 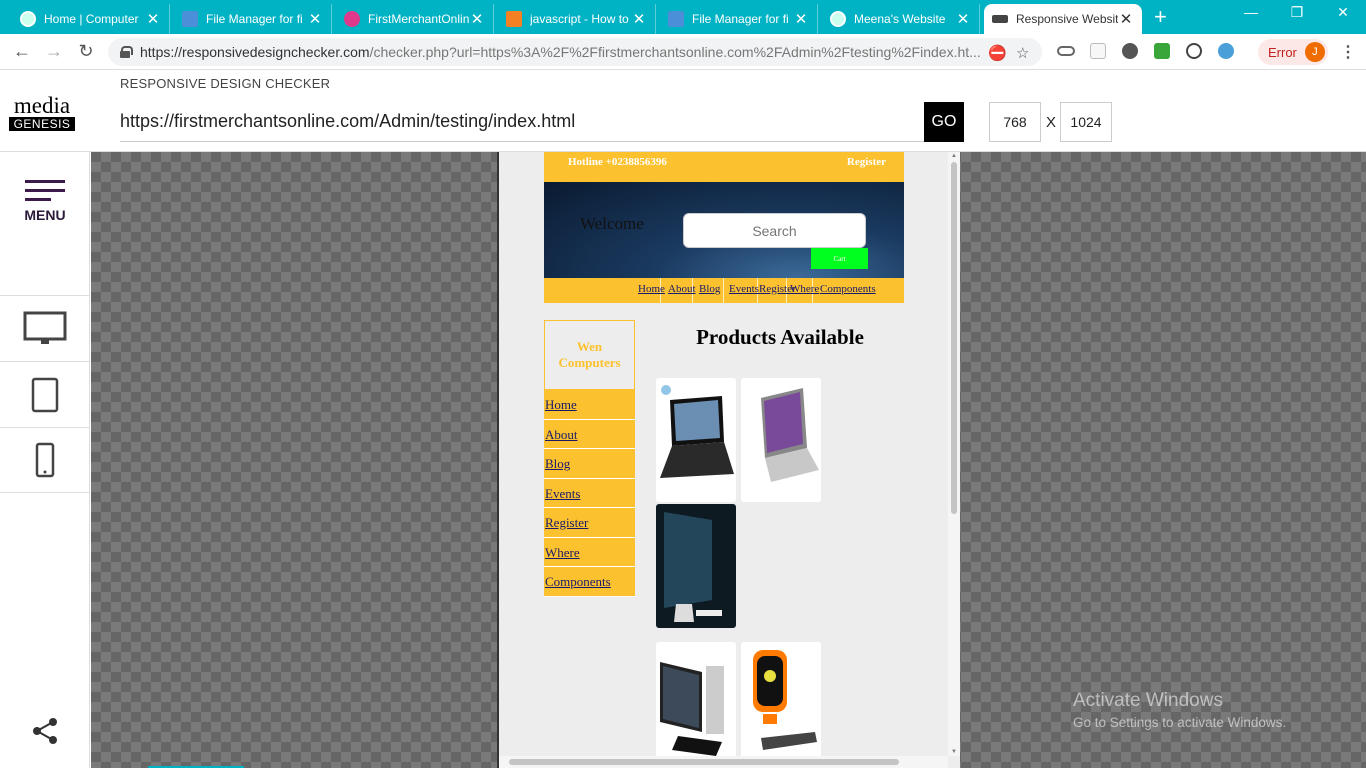 What do you see at coordinates (91, 19) in the screenshot?
I see `browser-tab: Home | Computer ✕` at bounding box center [91, 19].